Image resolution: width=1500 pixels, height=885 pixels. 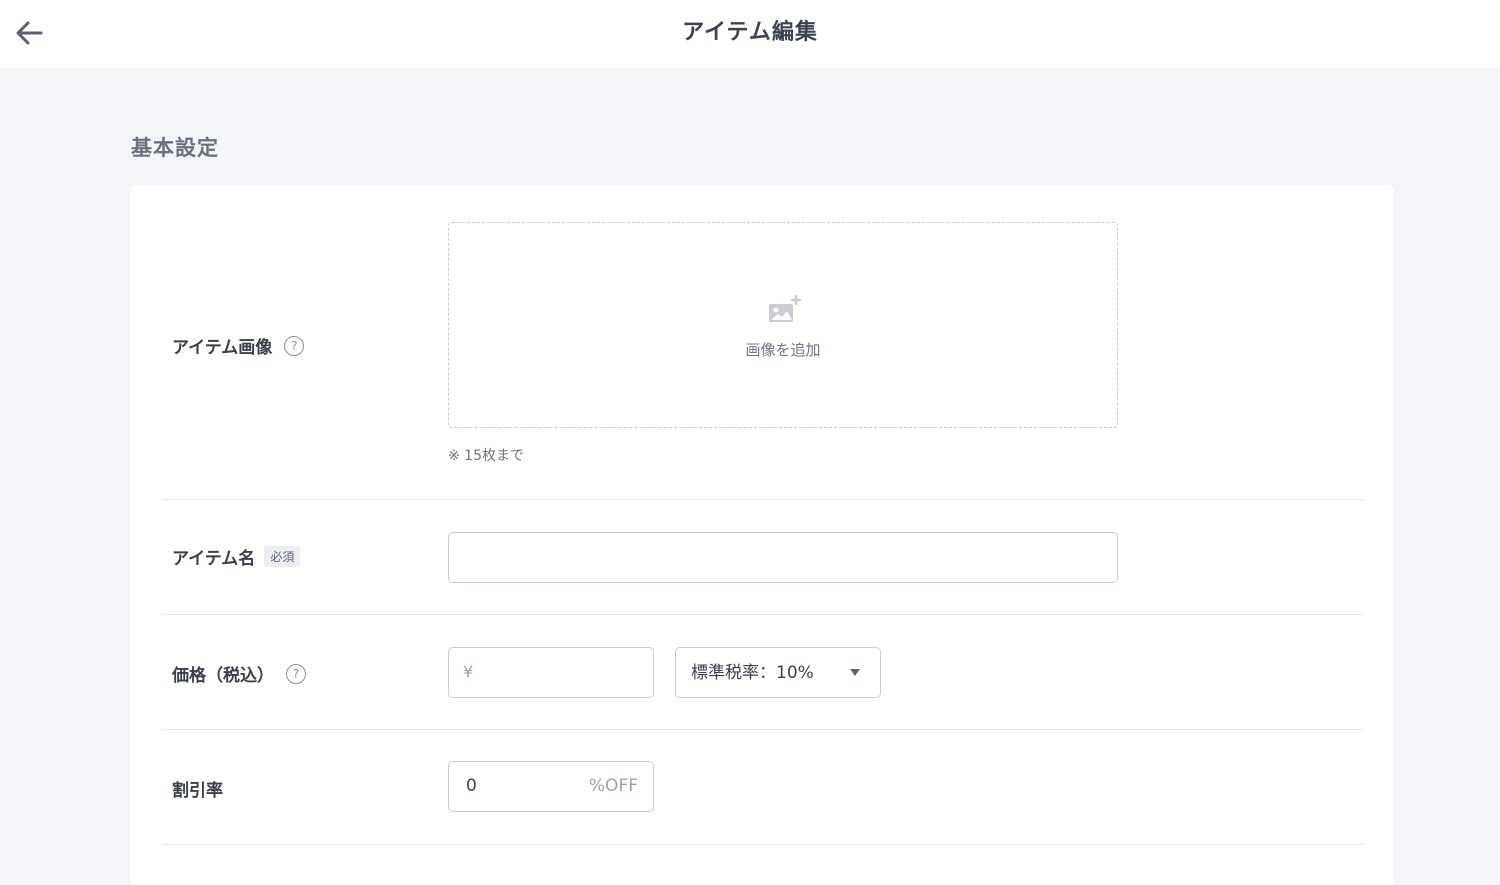 What do you see at coordinates (613, 786) in the screenshot?
I see `discount-suffix: %OFF` at bounding box center [613, 786].